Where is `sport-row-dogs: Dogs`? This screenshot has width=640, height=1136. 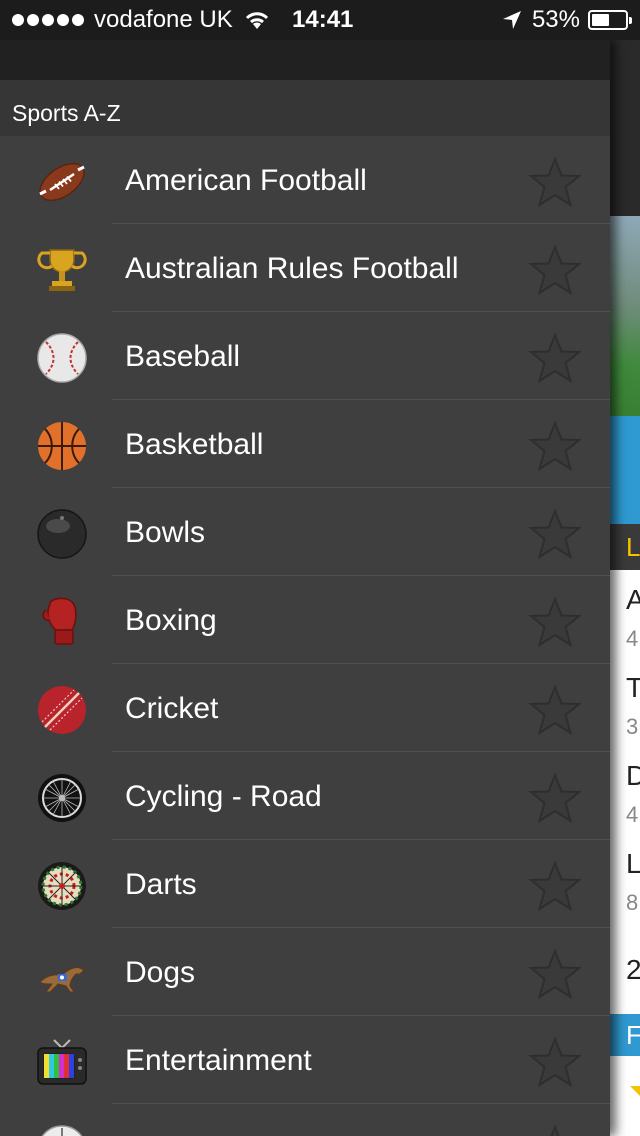 sport-row-dogs: Dogs is located at coordinates (305, 972).